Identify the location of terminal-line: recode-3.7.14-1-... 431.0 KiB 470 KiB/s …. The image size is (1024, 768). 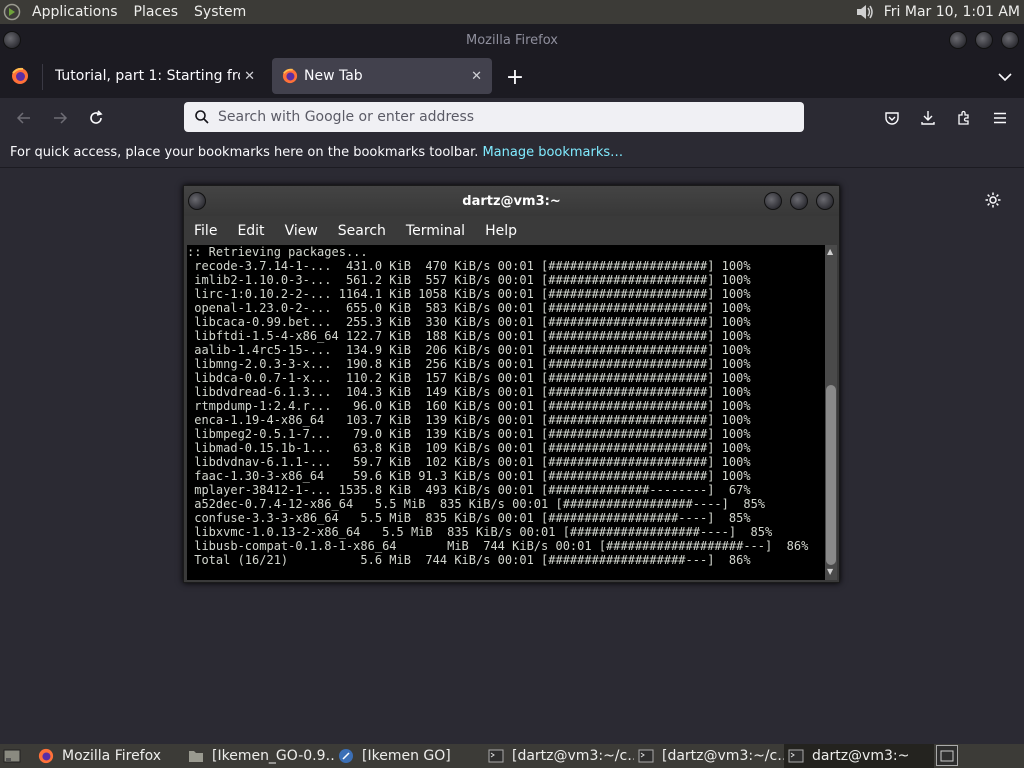
(506, 266).